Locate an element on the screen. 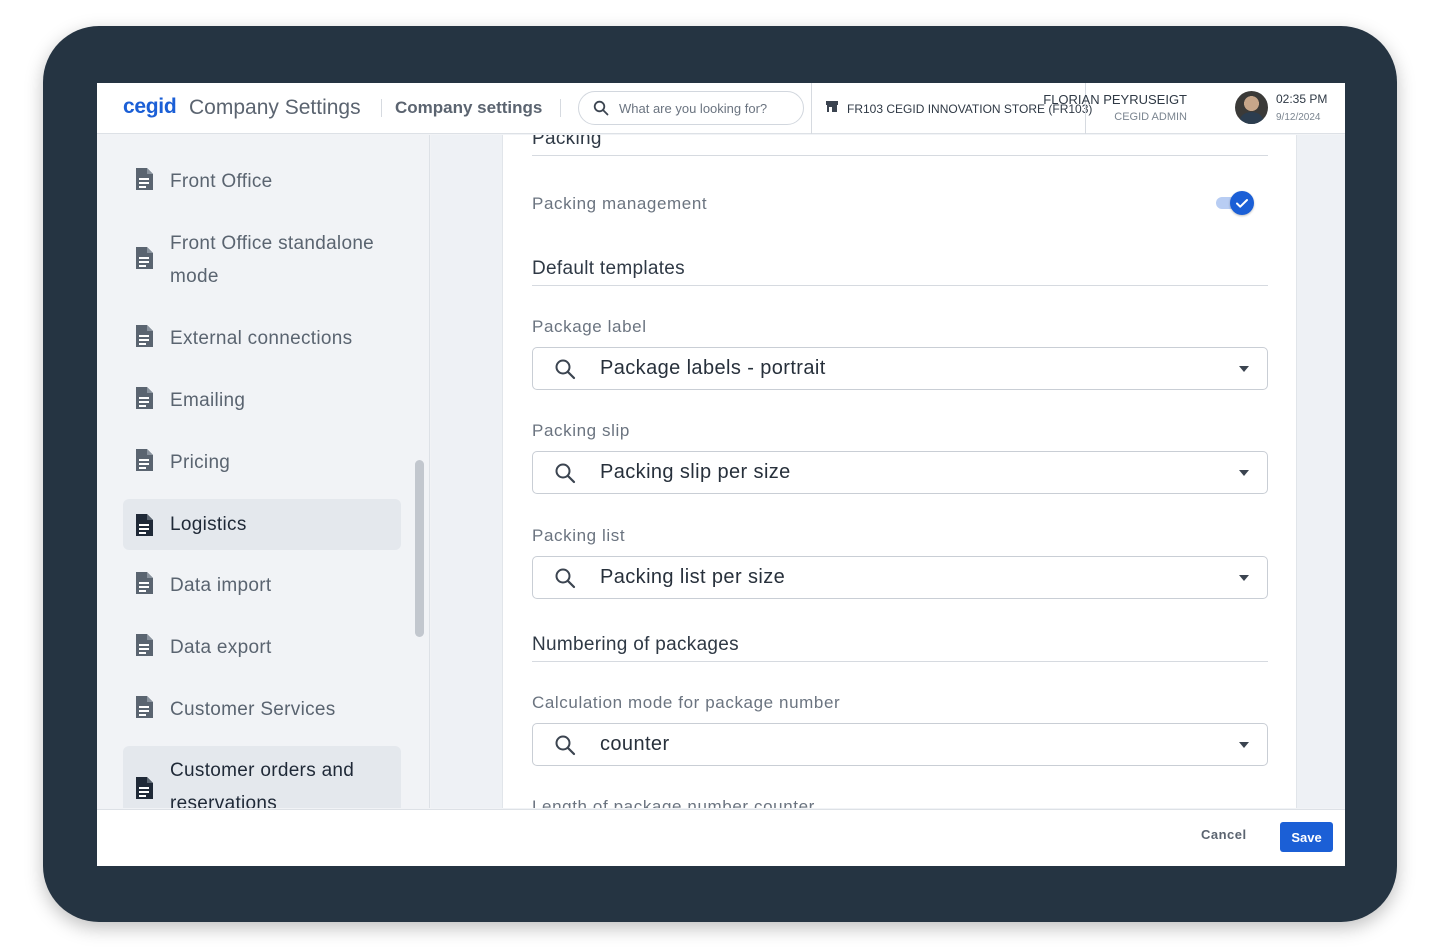  save-button: Save is located at coordinates (1306, 837).